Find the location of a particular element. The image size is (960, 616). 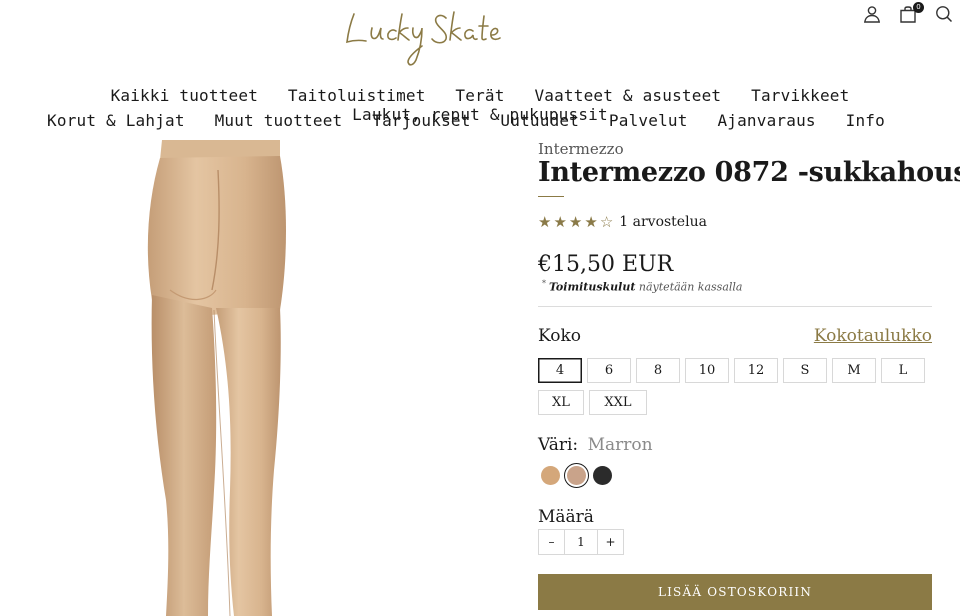

review-count-link: 1 arvostelua is located at coordinates (663, 222).